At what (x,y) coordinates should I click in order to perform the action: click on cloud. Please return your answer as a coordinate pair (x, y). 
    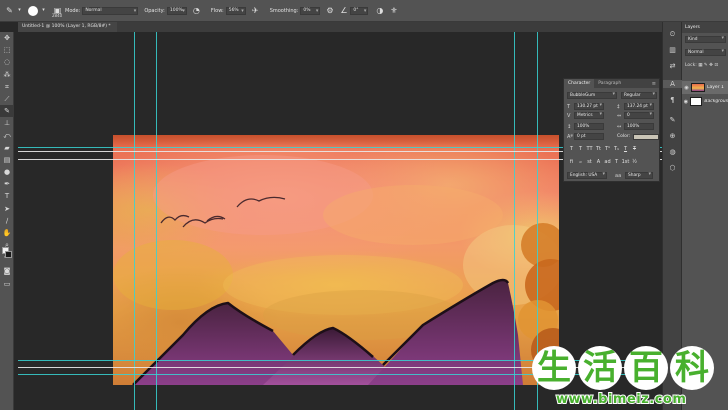
    Looking at the image, I should click on (413, 215).